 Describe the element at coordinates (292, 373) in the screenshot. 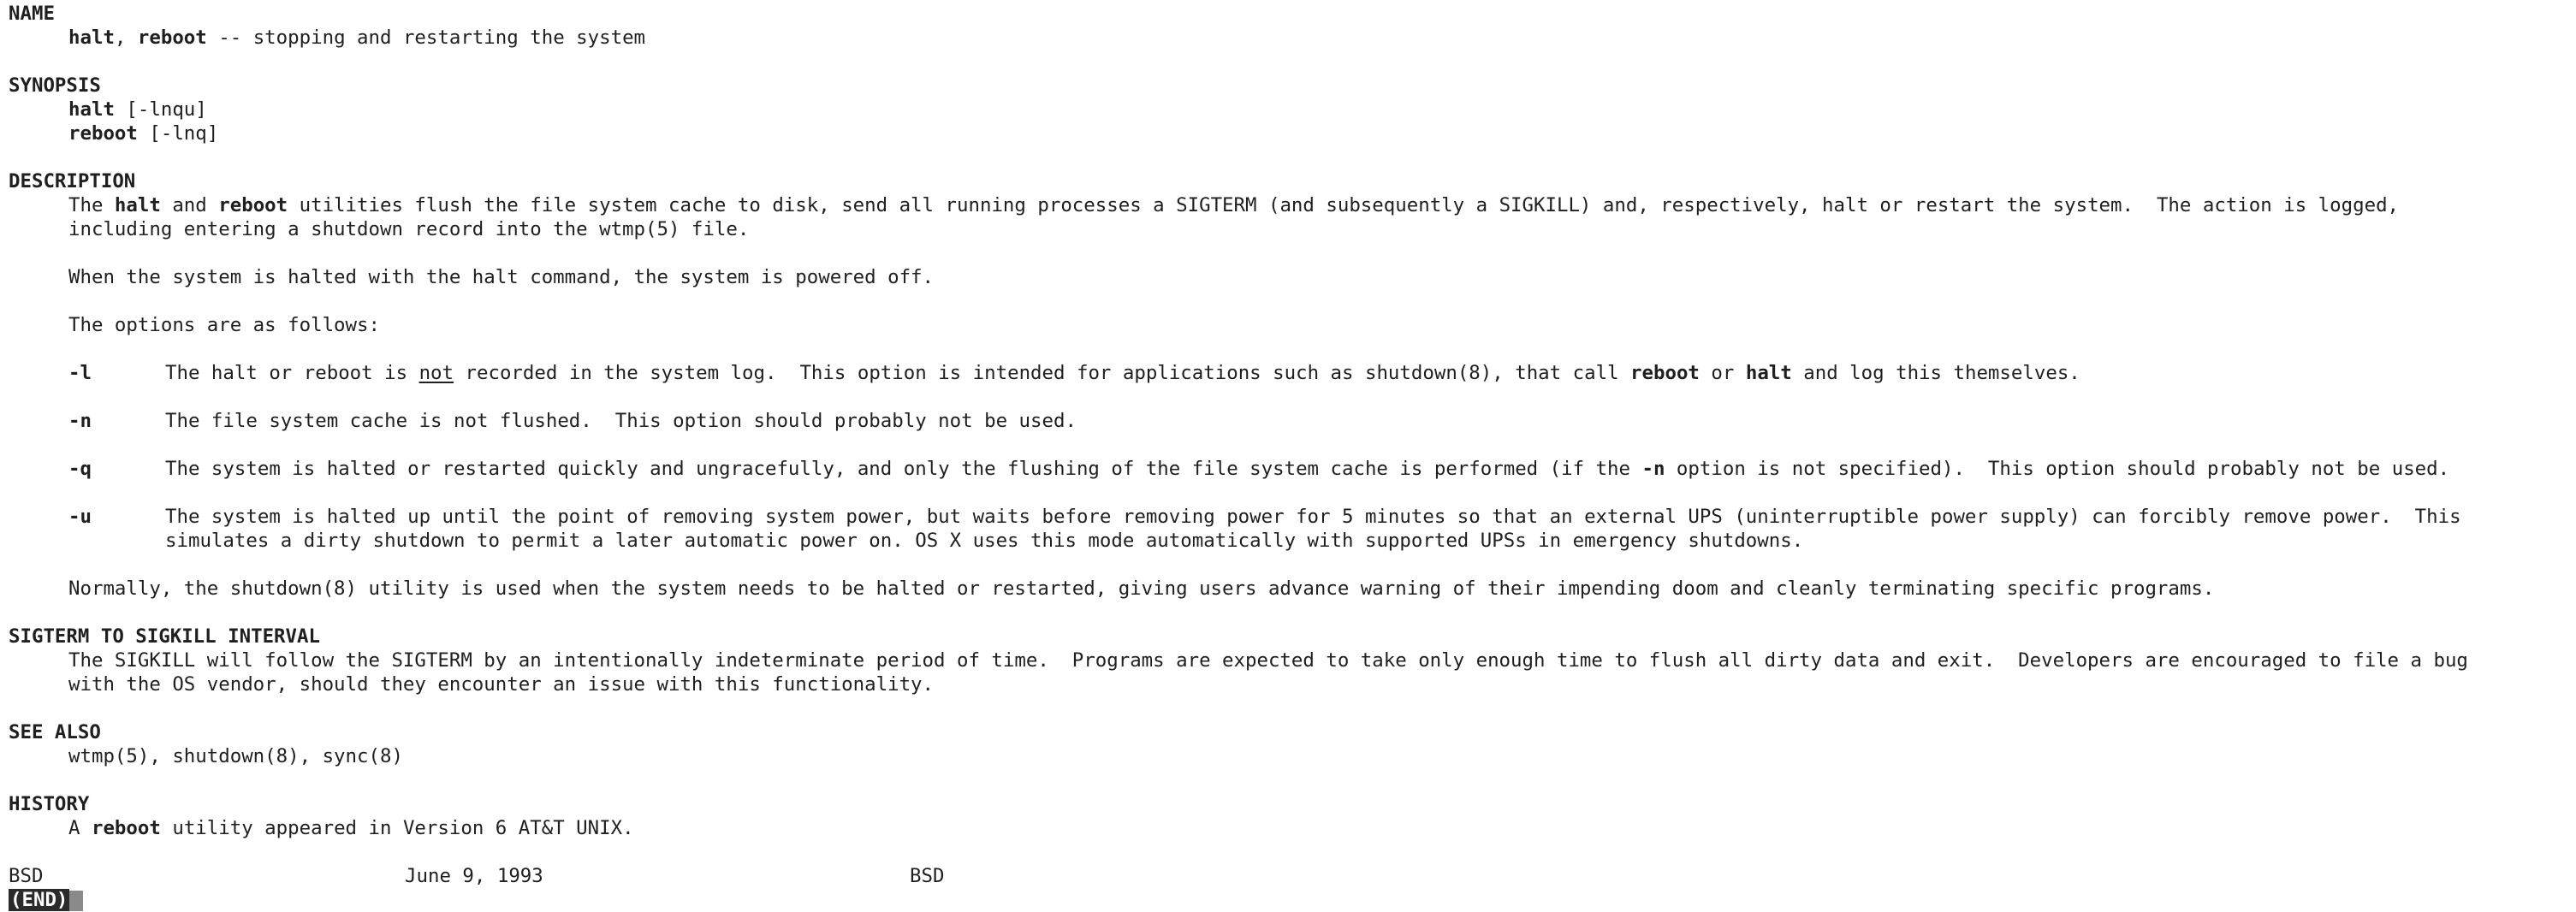

I see `text-run: The halt or reboot is` at that location.